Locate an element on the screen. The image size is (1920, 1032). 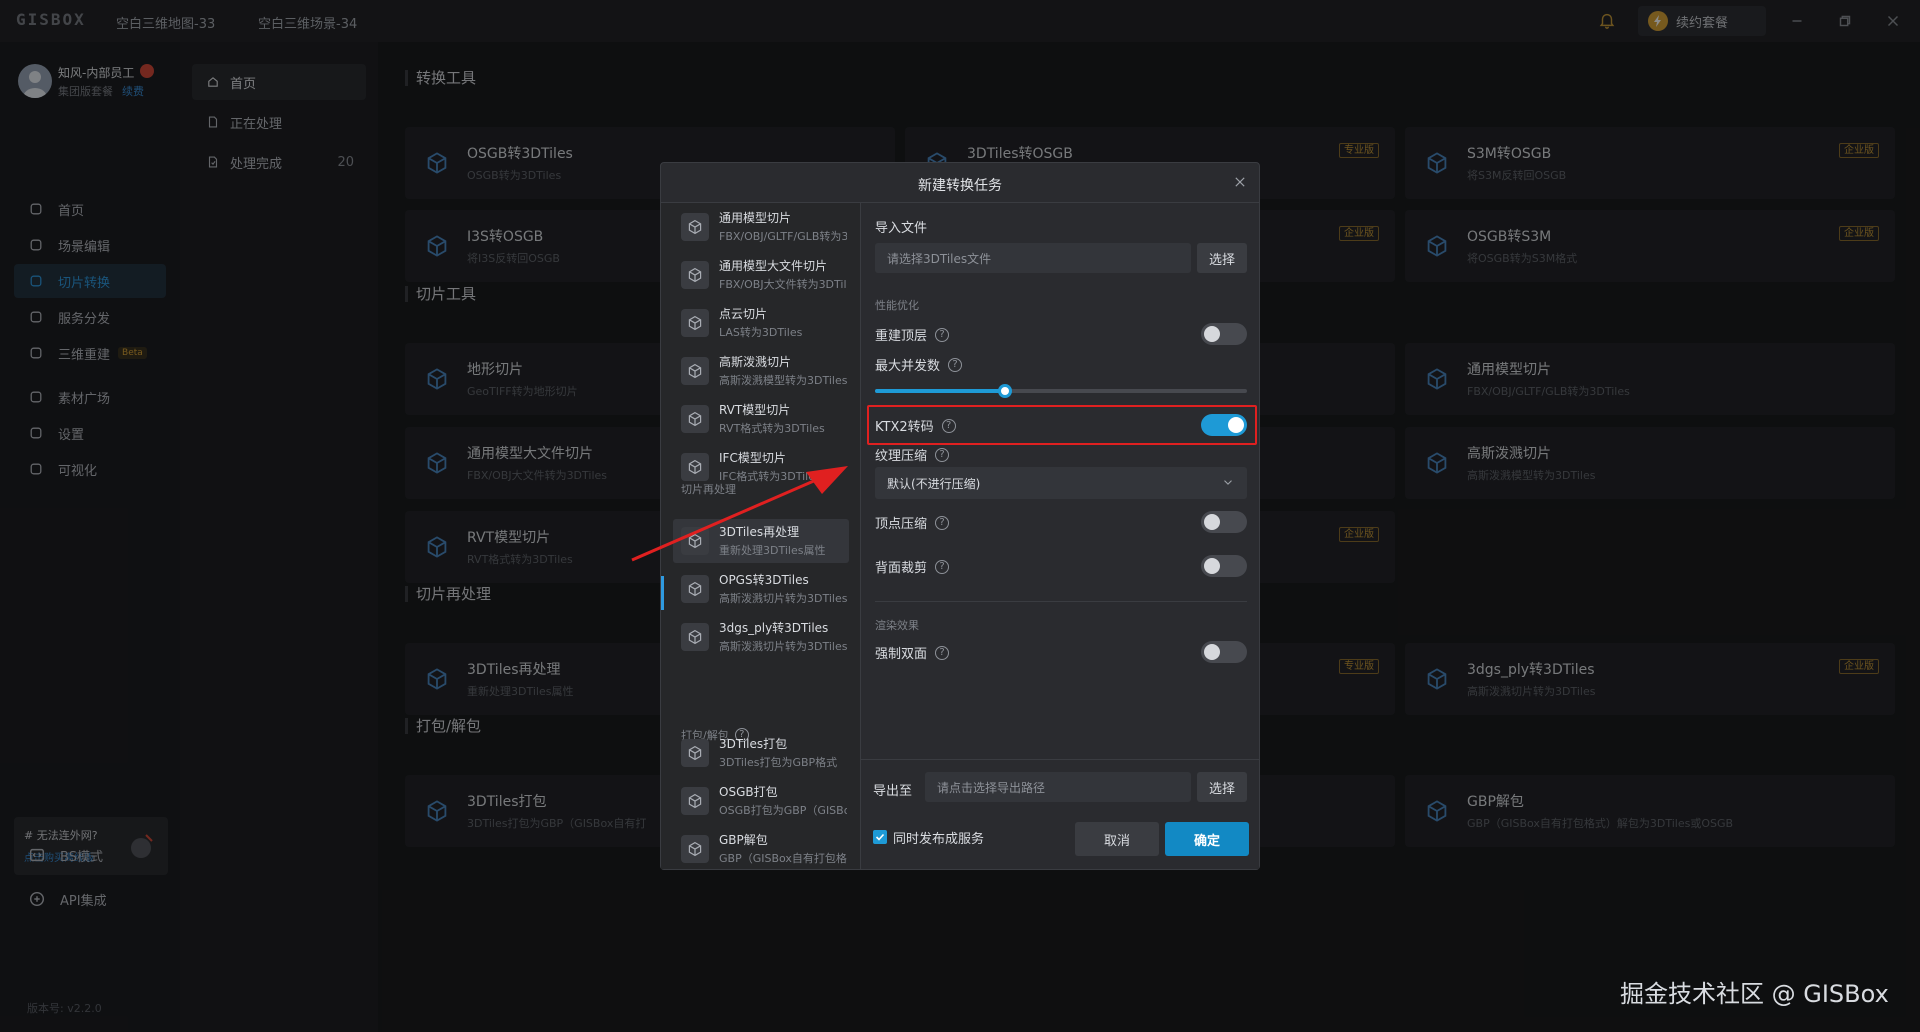
task-type-item: 点云切片 LAS转为3DTiles is located at coordinates (761, 323).